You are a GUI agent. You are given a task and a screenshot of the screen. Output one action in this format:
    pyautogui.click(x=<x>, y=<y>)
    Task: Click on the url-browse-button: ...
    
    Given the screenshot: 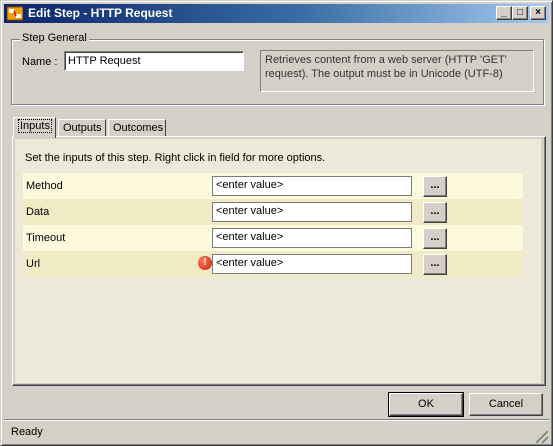 What is the action you would take?
    pyautogui.click(x=435, y=264)
    